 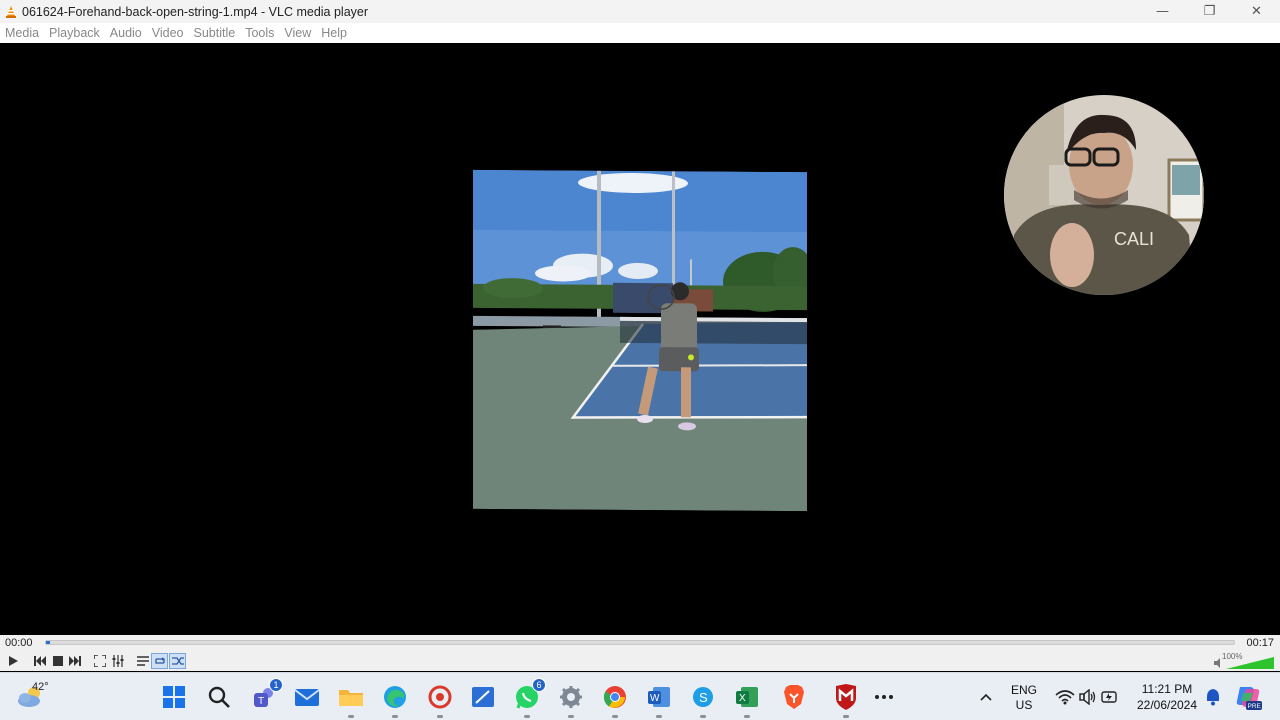 I want to click on copilot-pre-label: PRE, so click(x=1255, y=706).